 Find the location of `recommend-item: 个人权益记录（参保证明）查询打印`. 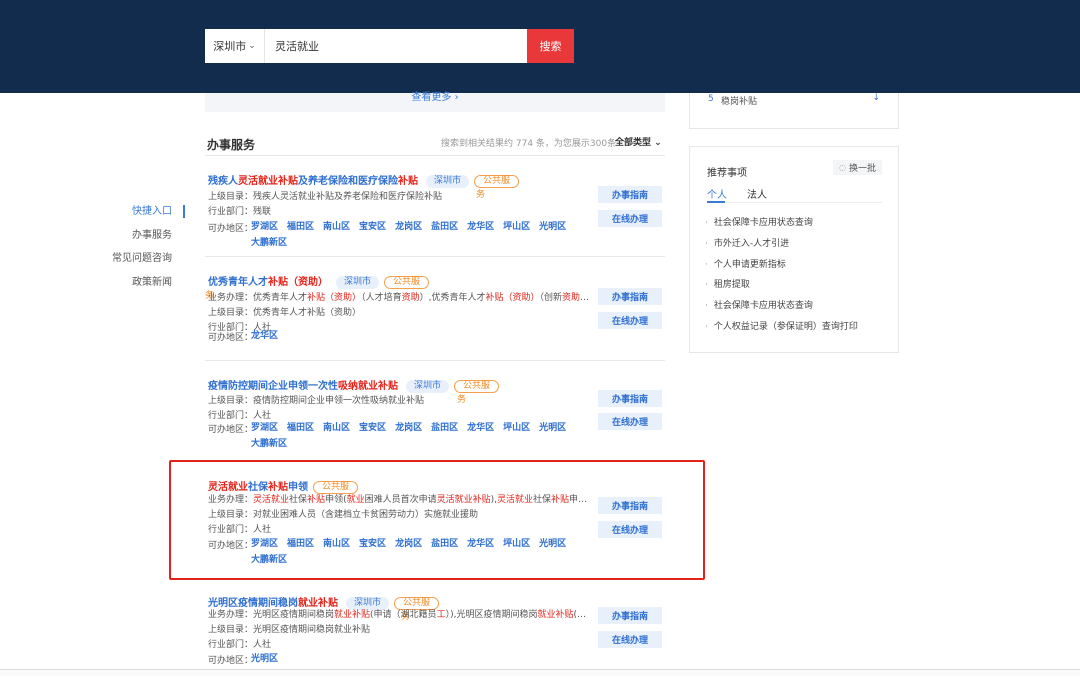

recommend-item: 个人权益记录（参保证明）查询打印 is located at coordinates (781, 327).